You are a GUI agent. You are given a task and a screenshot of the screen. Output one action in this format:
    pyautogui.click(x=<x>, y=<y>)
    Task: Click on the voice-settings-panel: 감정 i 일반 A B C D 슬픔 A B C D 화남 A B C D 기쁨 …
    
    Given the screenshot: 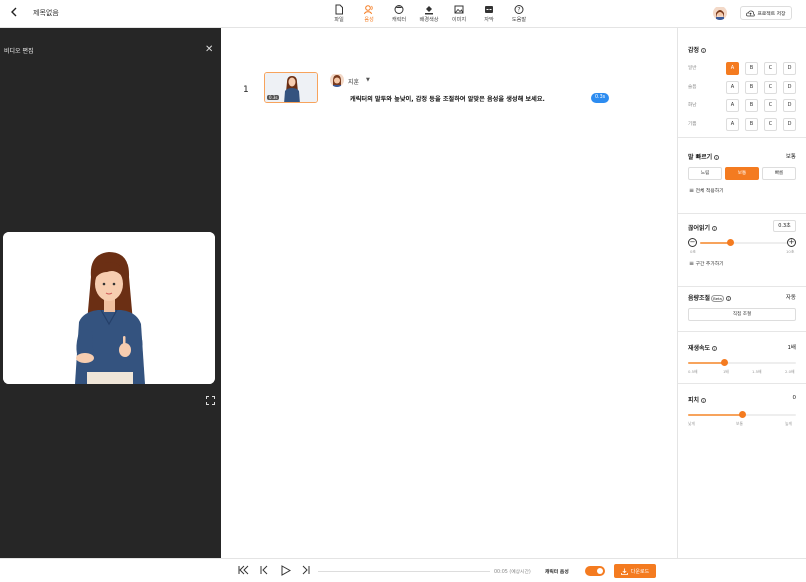 What is the action you would take?
    pyautogui.click(x=741, y=293)
    